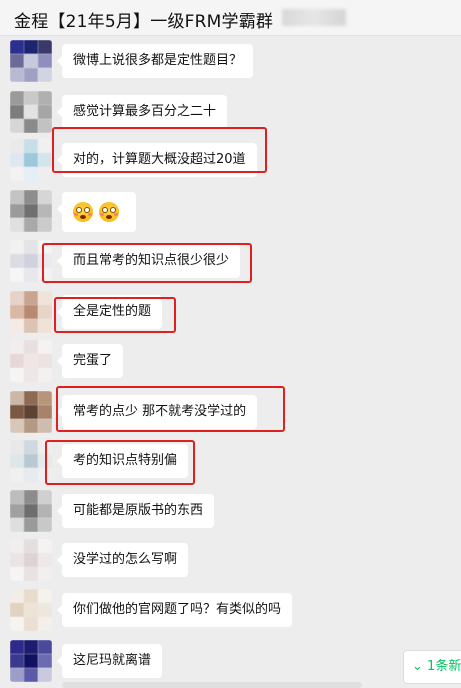 Image resolution: width=461 pixels, height=688 pixels. Describe the element at coordinates (230, 661) in the screenshot. I see `message-row: 这尼玛就离谱` at that location.